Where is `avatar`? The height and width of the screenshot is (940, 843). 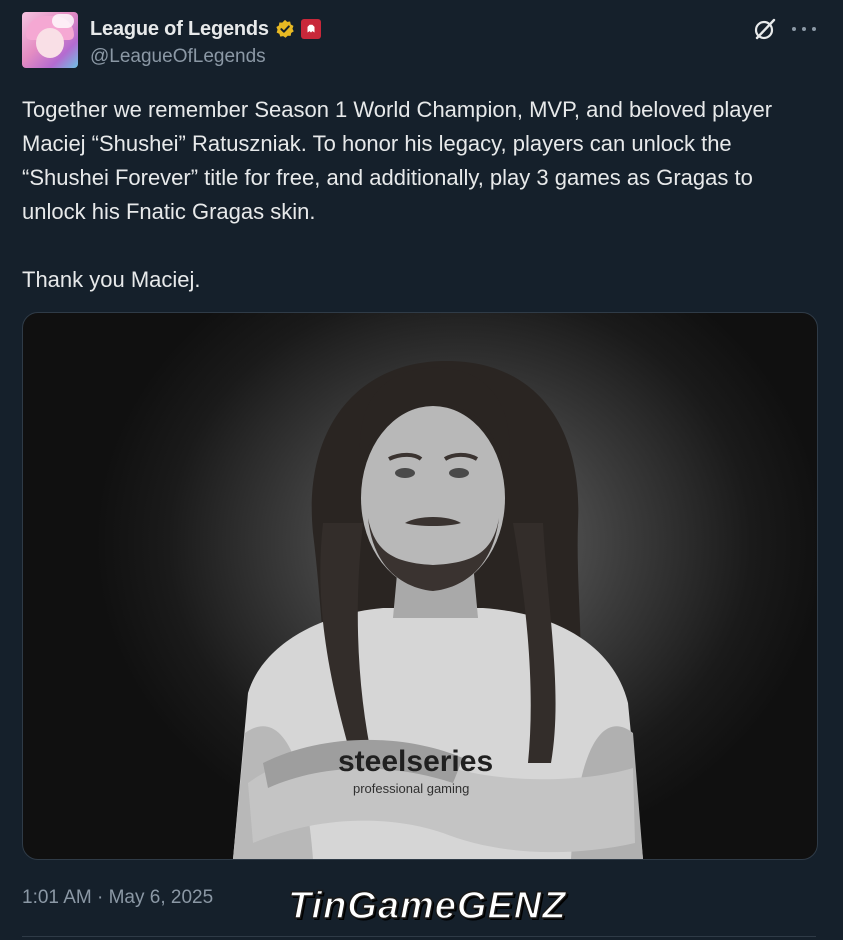
avatar is located at coordinates (50, 40).